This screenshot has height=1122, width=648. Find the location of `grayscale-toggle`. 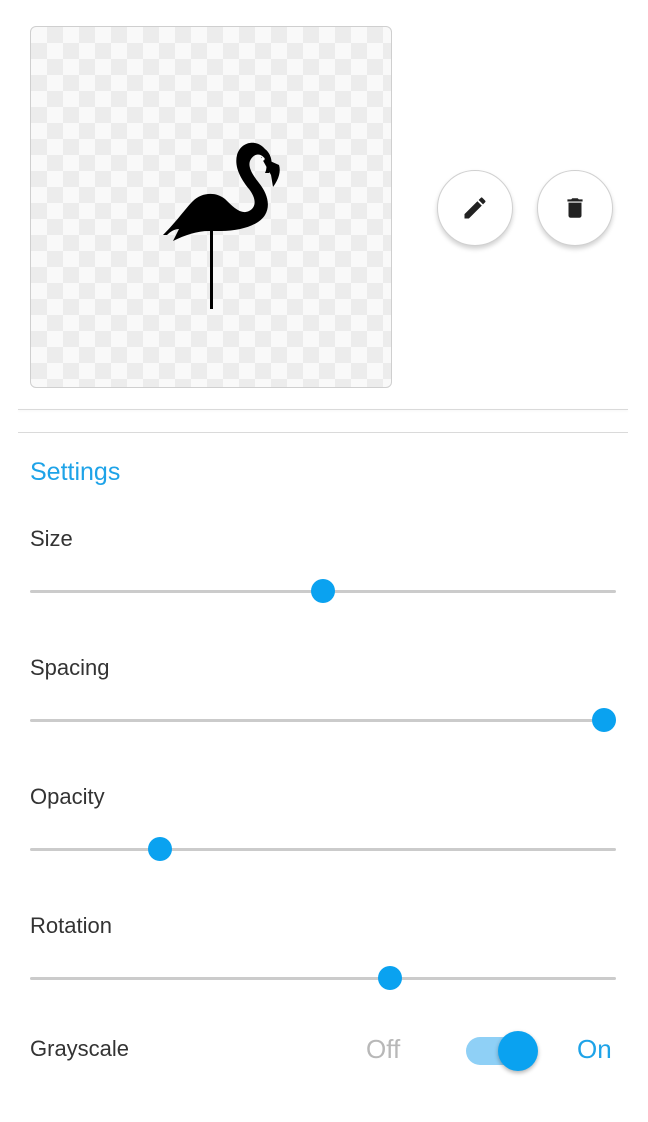

grayscale-toggle is located at coordinates (502, 1050).